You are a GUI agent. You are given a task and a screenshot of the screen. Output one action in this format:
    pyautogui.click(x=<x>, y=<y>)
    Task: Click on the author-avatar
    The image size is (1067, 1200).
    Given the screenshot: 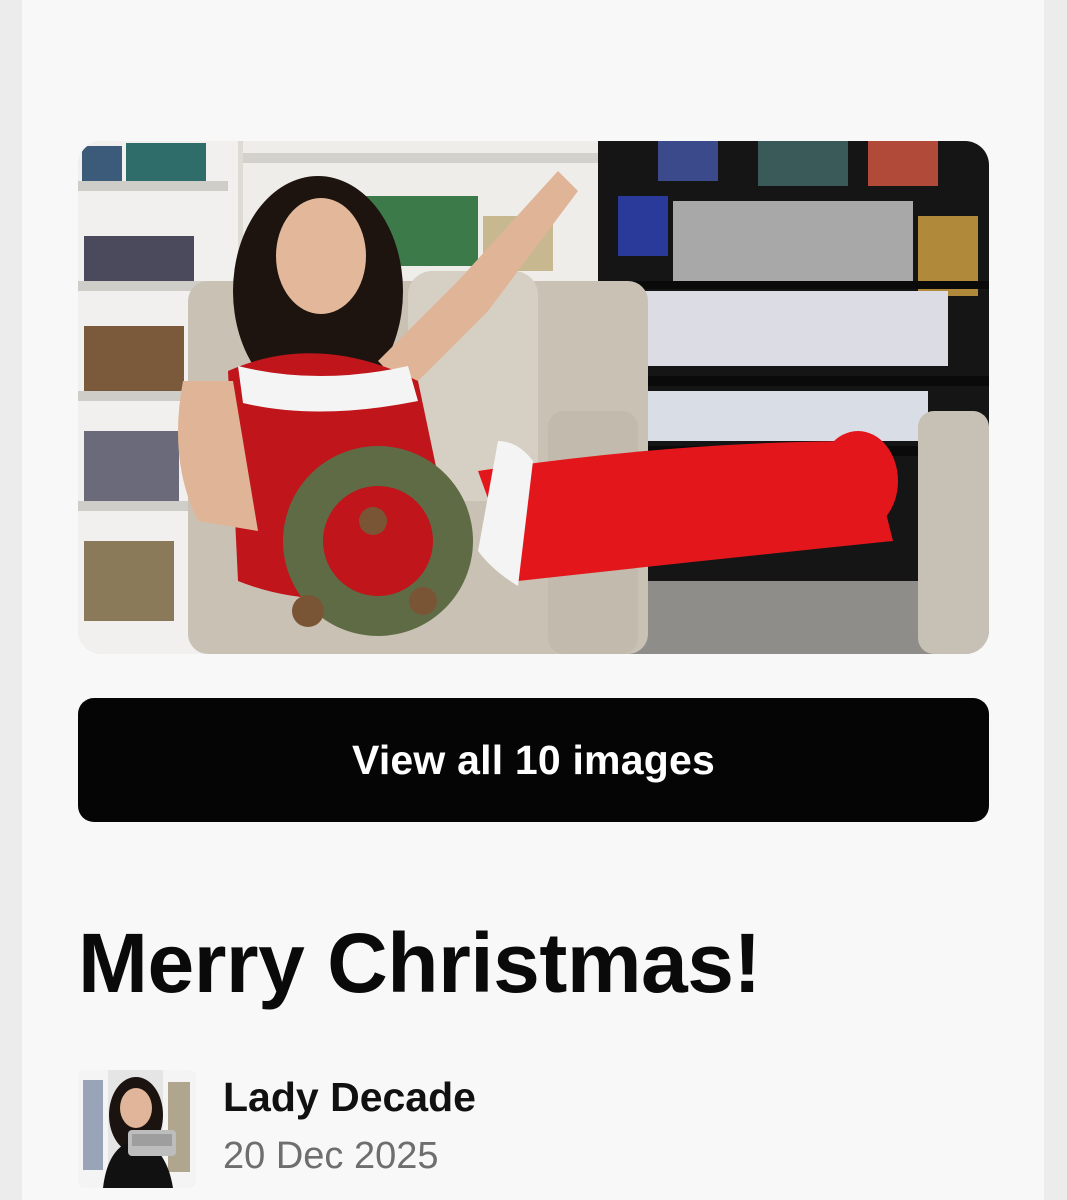 What is the action you would take?
    pyautogui.click(x=137, y=1129)
    